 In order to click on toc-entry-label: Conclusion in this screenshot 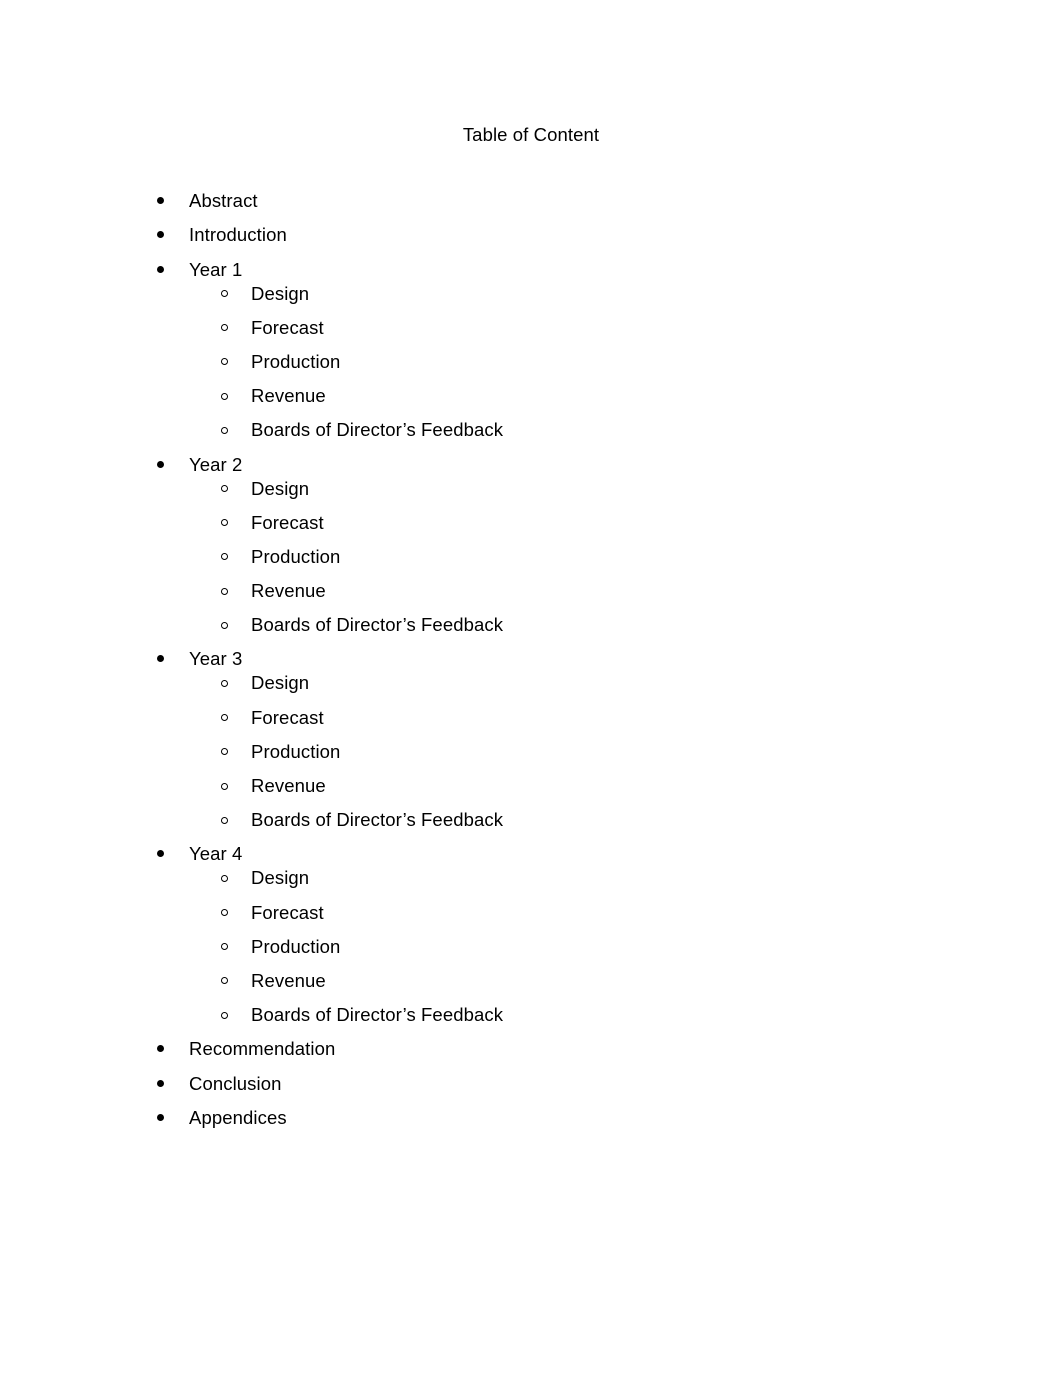, I will do `click(235, 1083)`.